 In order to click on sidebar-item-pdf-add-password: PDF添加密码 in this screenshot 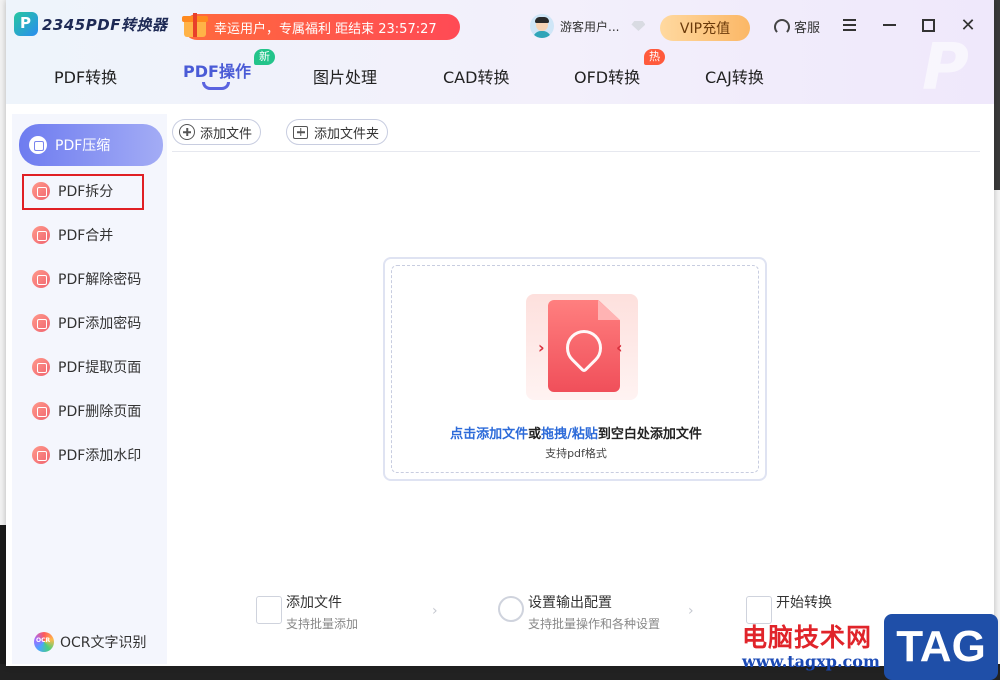, I will do `click(93, 323)`.